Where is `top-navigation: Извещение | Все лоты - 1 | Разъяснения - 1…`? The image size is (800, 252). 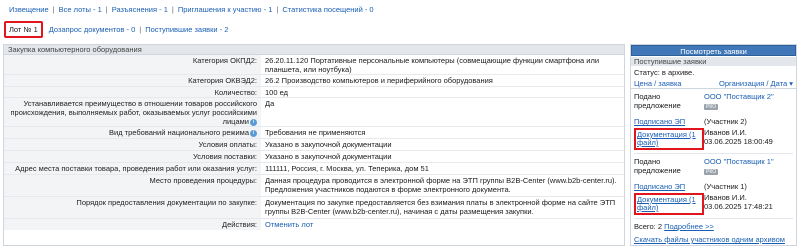
top-navigation: Извещение | Все лоты - 1 | Разъяснения - 1… is located at coordinates (191, 9).